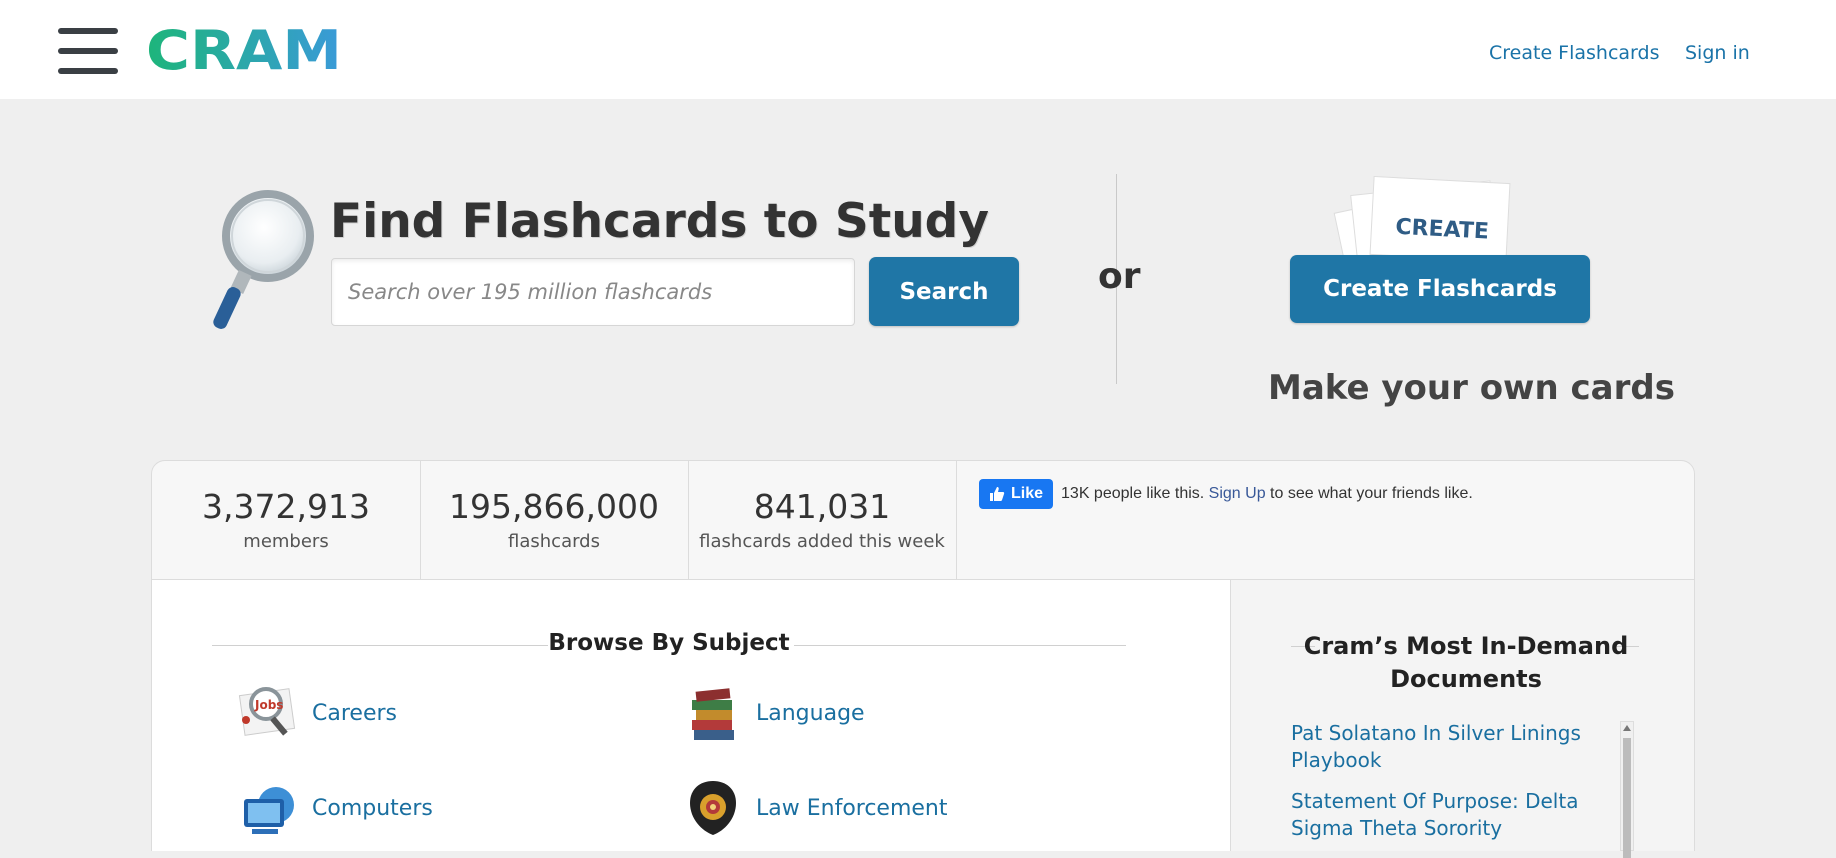 This screenshot has width=1836, height=858. What do you see at coordinates (1441, 747) in the screenshot?
I see `document-link: Pat Solatano In Silver Linings Playbook` at bounding box center [1441, 747].